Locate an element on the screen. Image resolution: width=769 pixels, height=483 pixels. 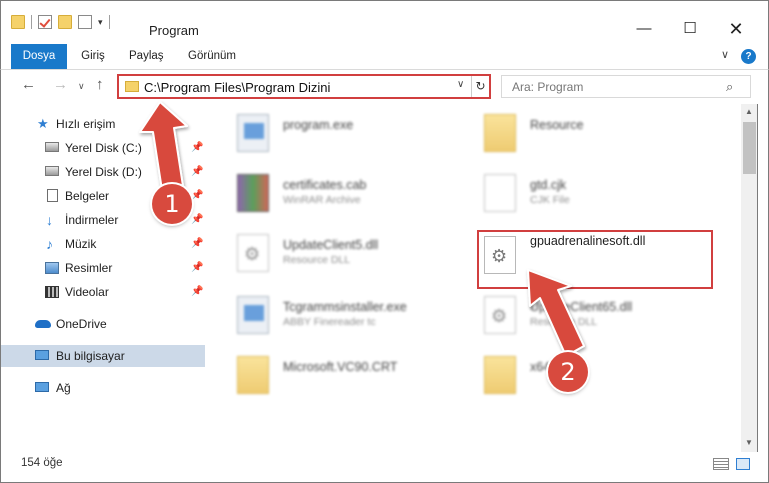
list-item: UpdateClient5.dll Resource DLL is located at coordinates (351, 253).